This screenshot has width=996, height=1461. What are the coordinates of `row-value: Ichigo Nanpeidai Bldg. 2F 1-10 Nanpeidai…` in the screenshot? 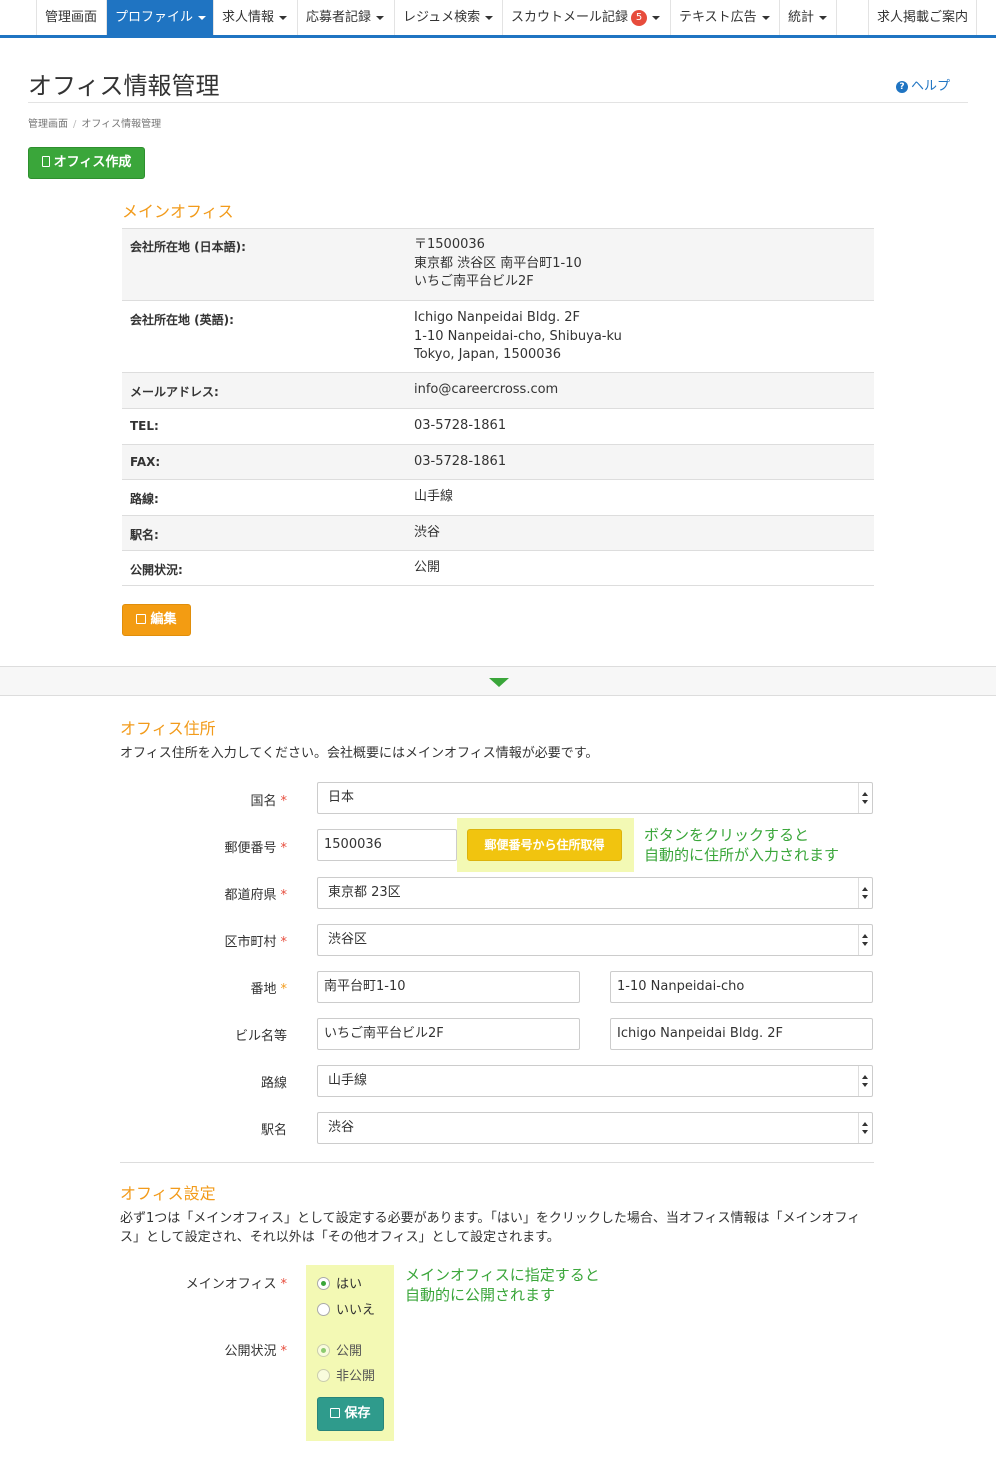 It's located at (518, 337).